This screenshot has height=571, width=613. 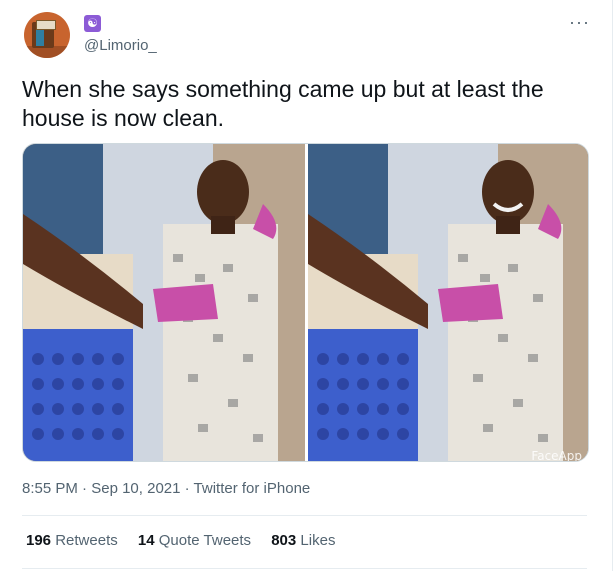 I want to click on retweets-count: 196, so click(x=39, y=540).